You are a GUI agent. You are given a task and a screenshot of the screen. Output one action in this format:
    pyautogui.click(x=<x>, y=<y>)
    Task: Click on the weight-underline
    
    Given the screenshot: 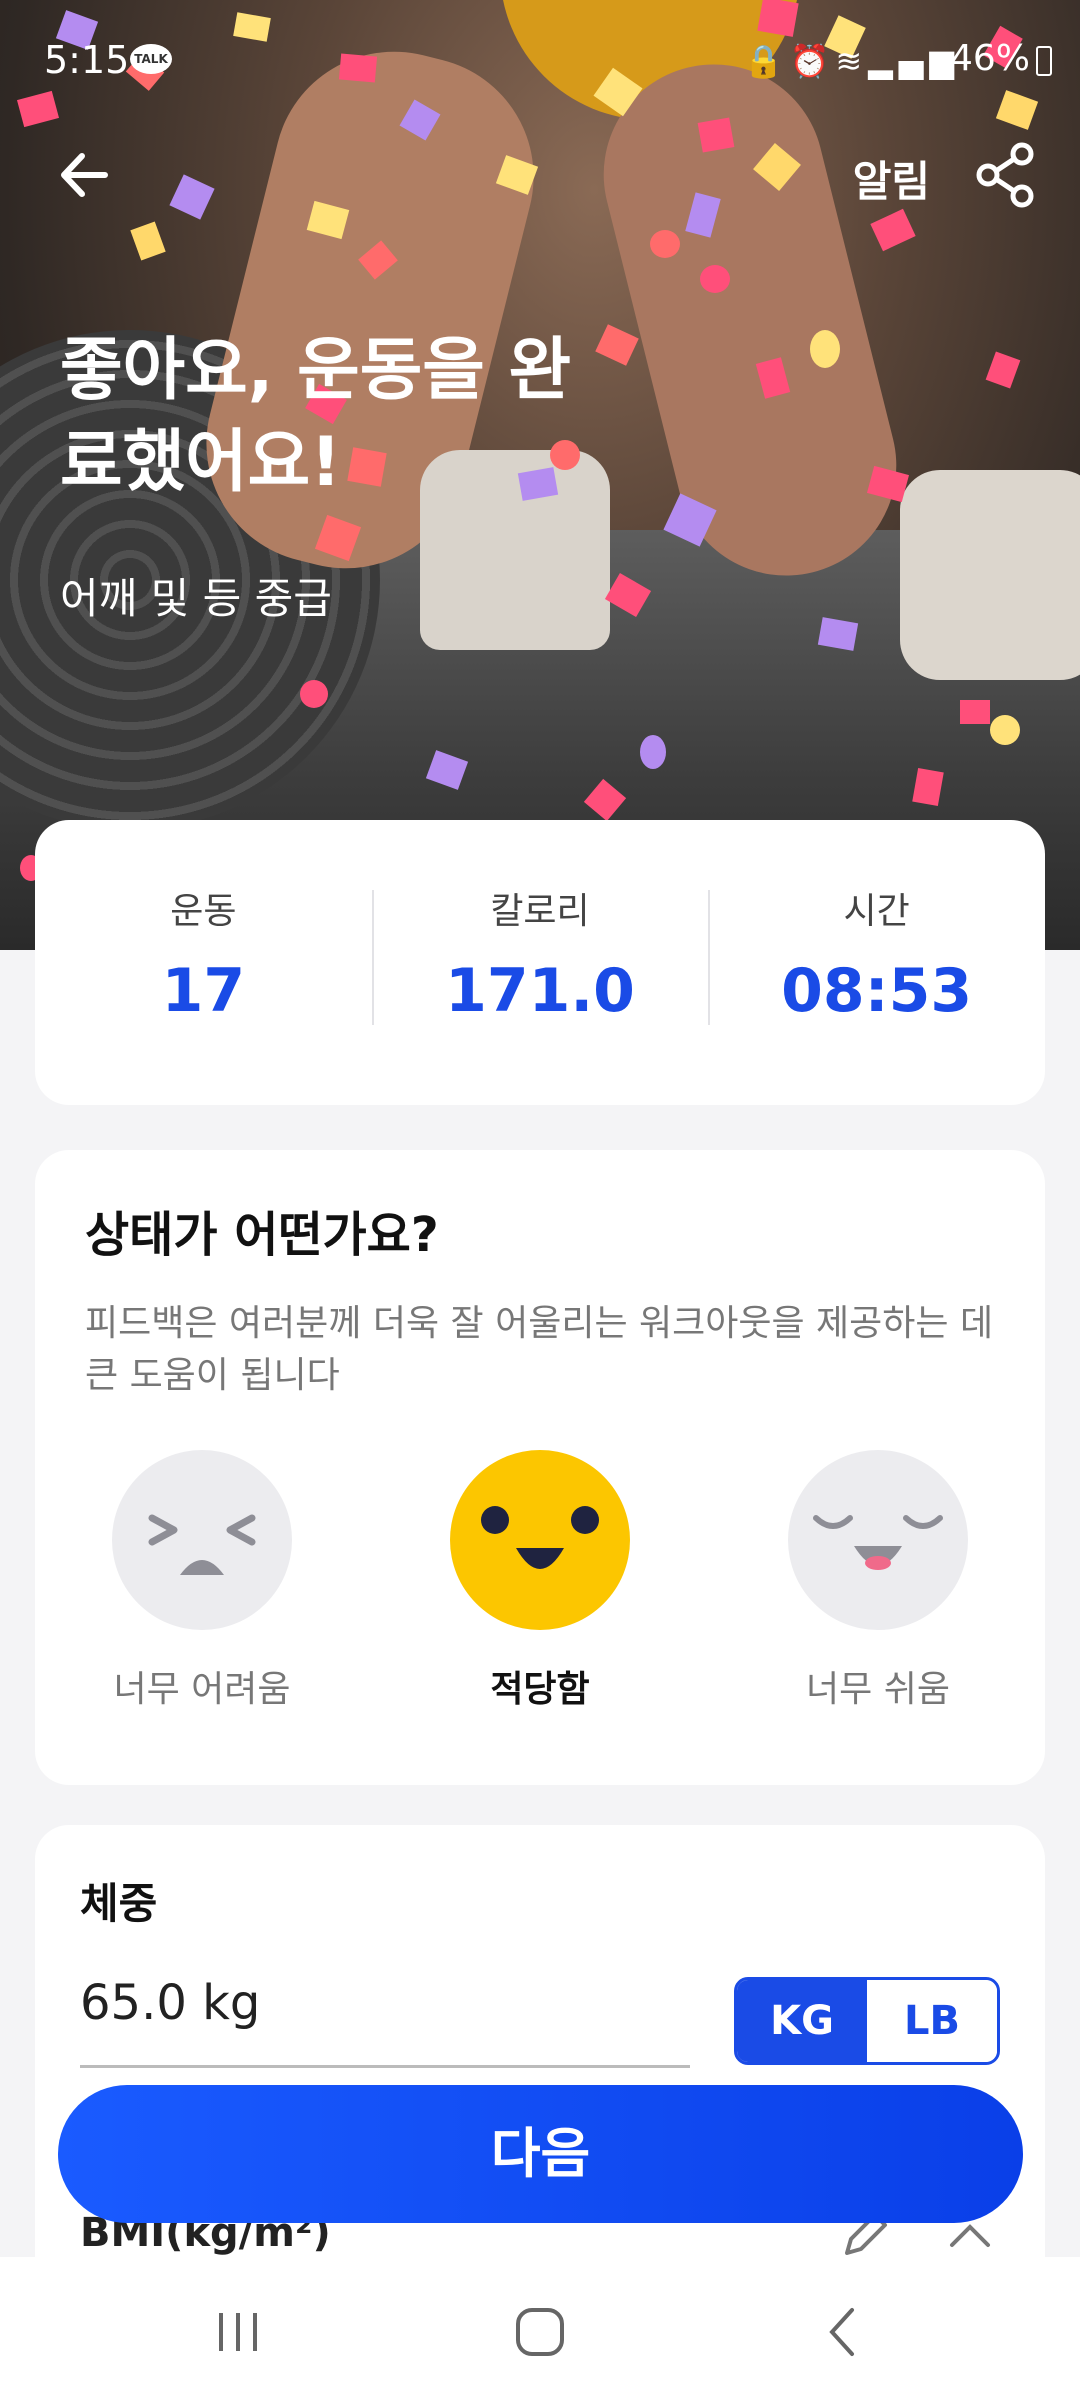 What is the action you would take?
    pyautogui.click(x=385, y=2066)
    